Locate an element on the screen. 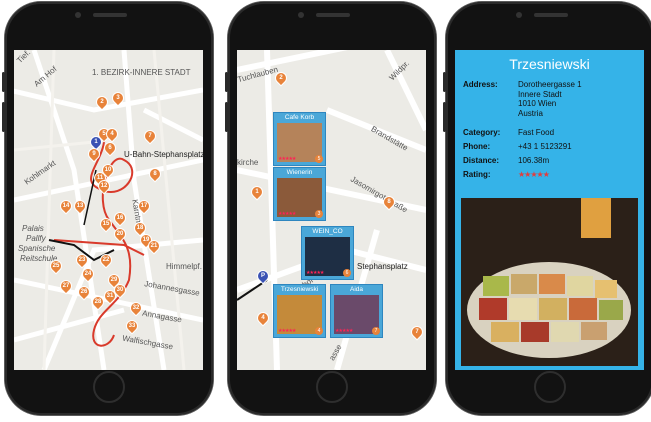 This screenshot has height=422, width=651. card-title: WEIN_CO is located at coordinates (327, 231).